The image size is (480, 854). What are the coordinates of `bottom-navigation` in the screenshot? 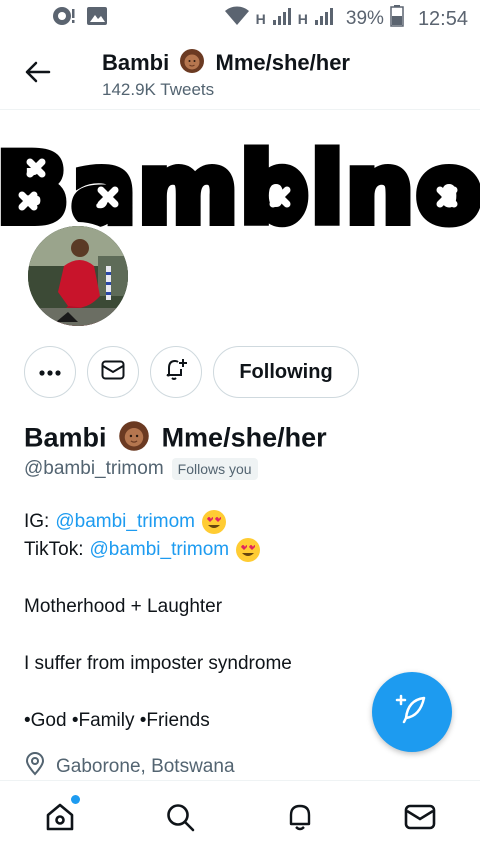 It's located at (240, 817).